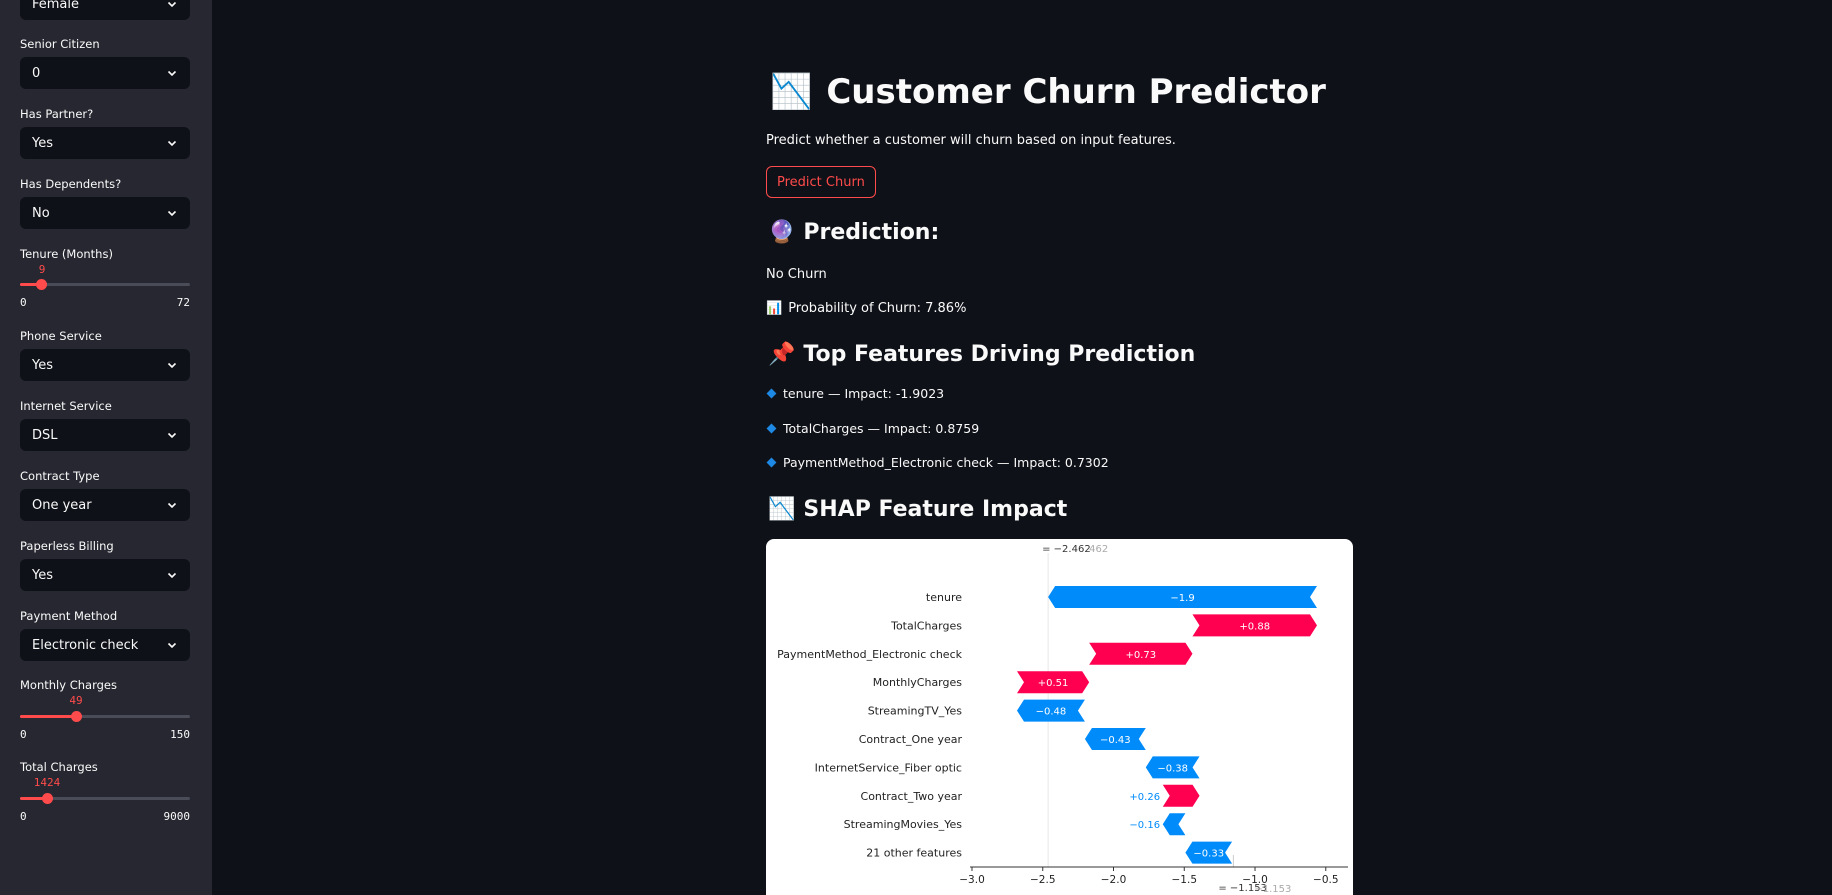 The width and height of the screenshot is (1832, 895). I want to click on fx-label: = −2.462, so click(1066, 549).